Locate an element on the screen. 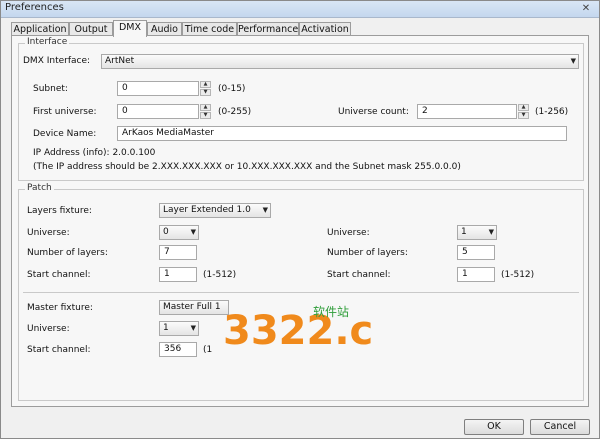 The image size is (600, 439). dmx-interface-select: ArtNet ▼ is located at coordinates (340, 61).